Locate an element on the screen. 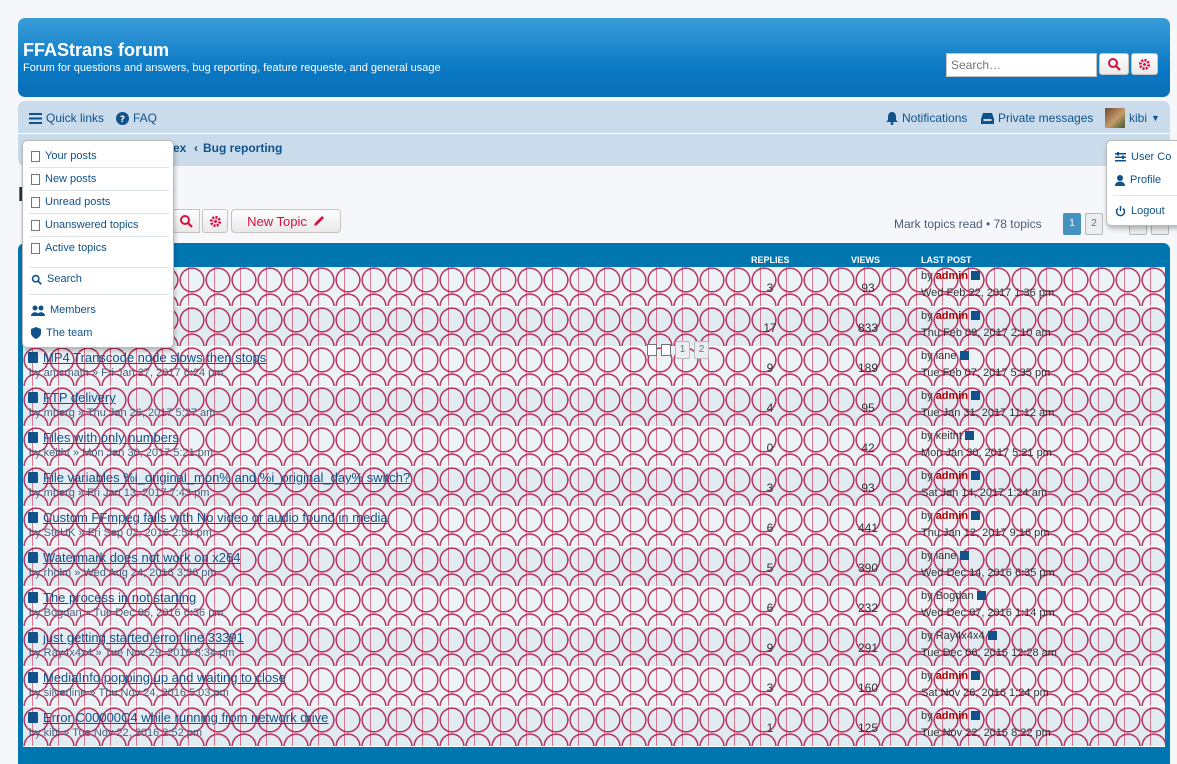 Image resolution: width=1177 pixels, height=764 pixels. topic-title-link: The process in not starting is located at coordinates (119, 597).